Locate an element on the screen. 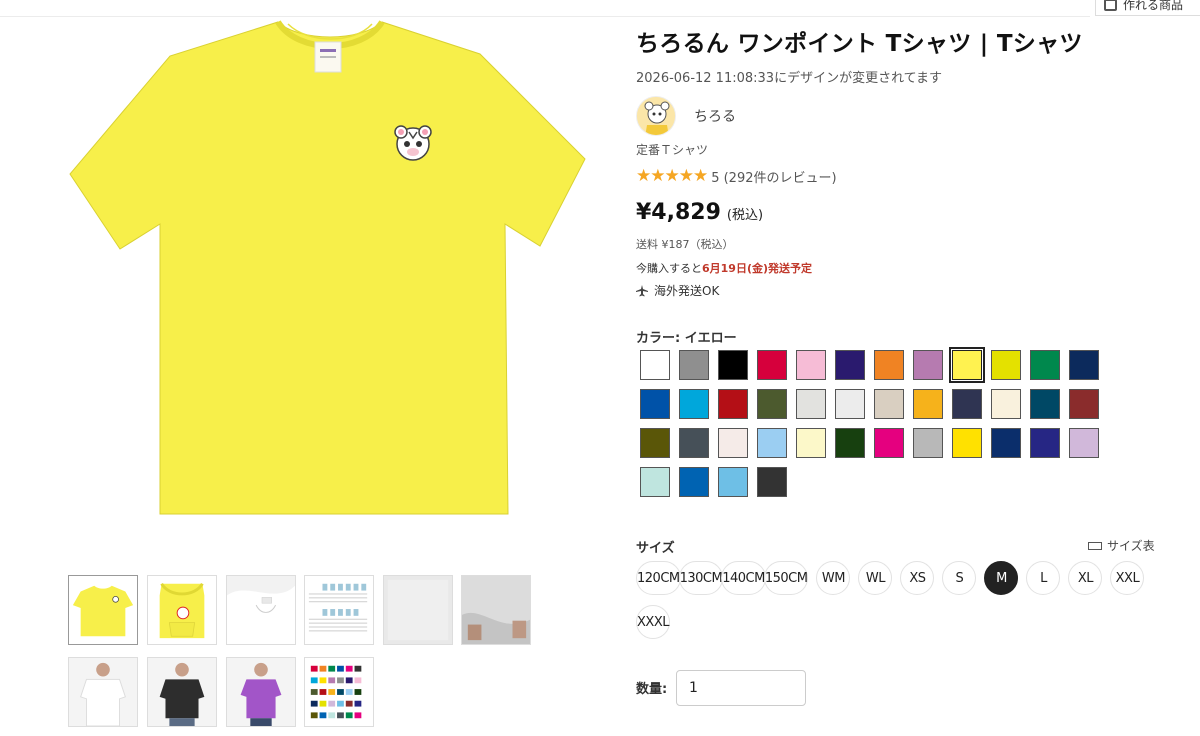 The image size is (1200, 736). price-tax-note: (税込) is located at coordinates (745, 215).